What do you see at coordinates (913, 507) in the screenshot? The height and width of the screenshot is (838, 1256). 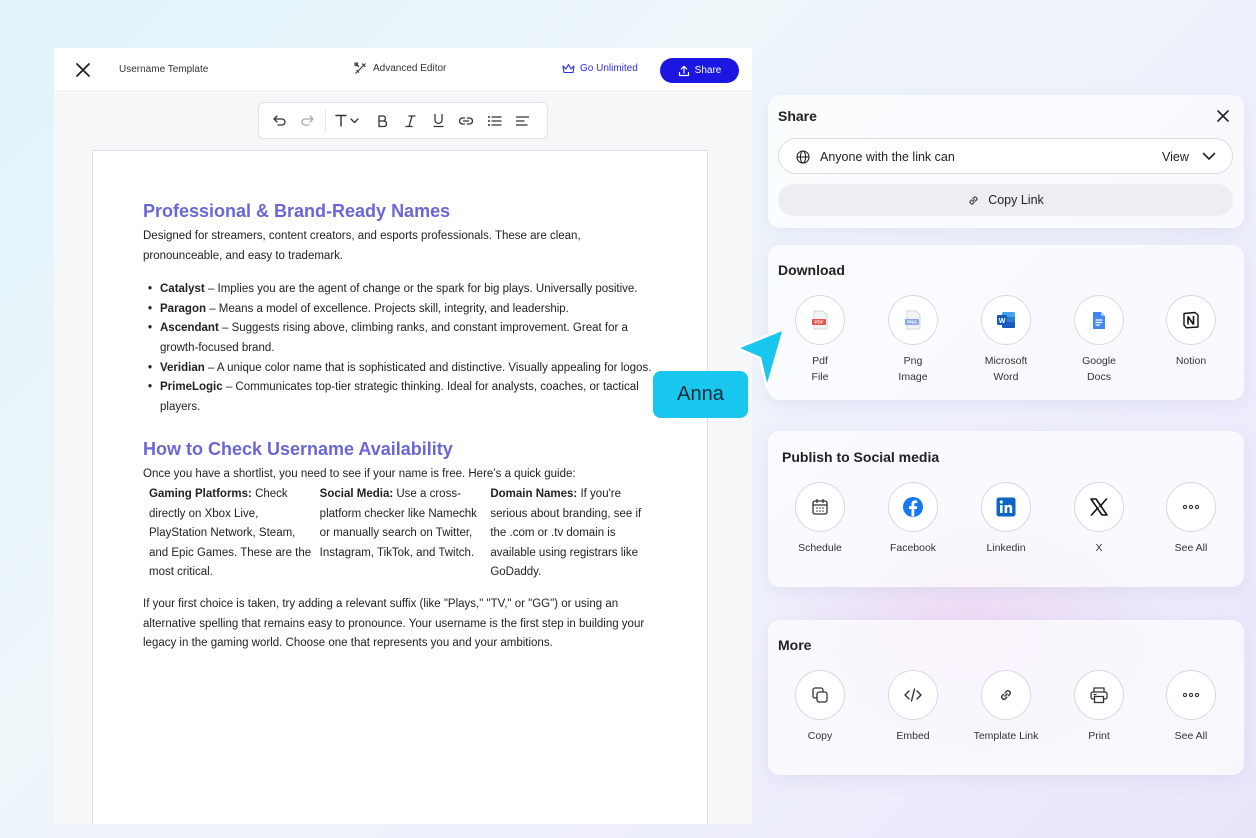 I see `facebook-icon` at bounding box center [913, 507].